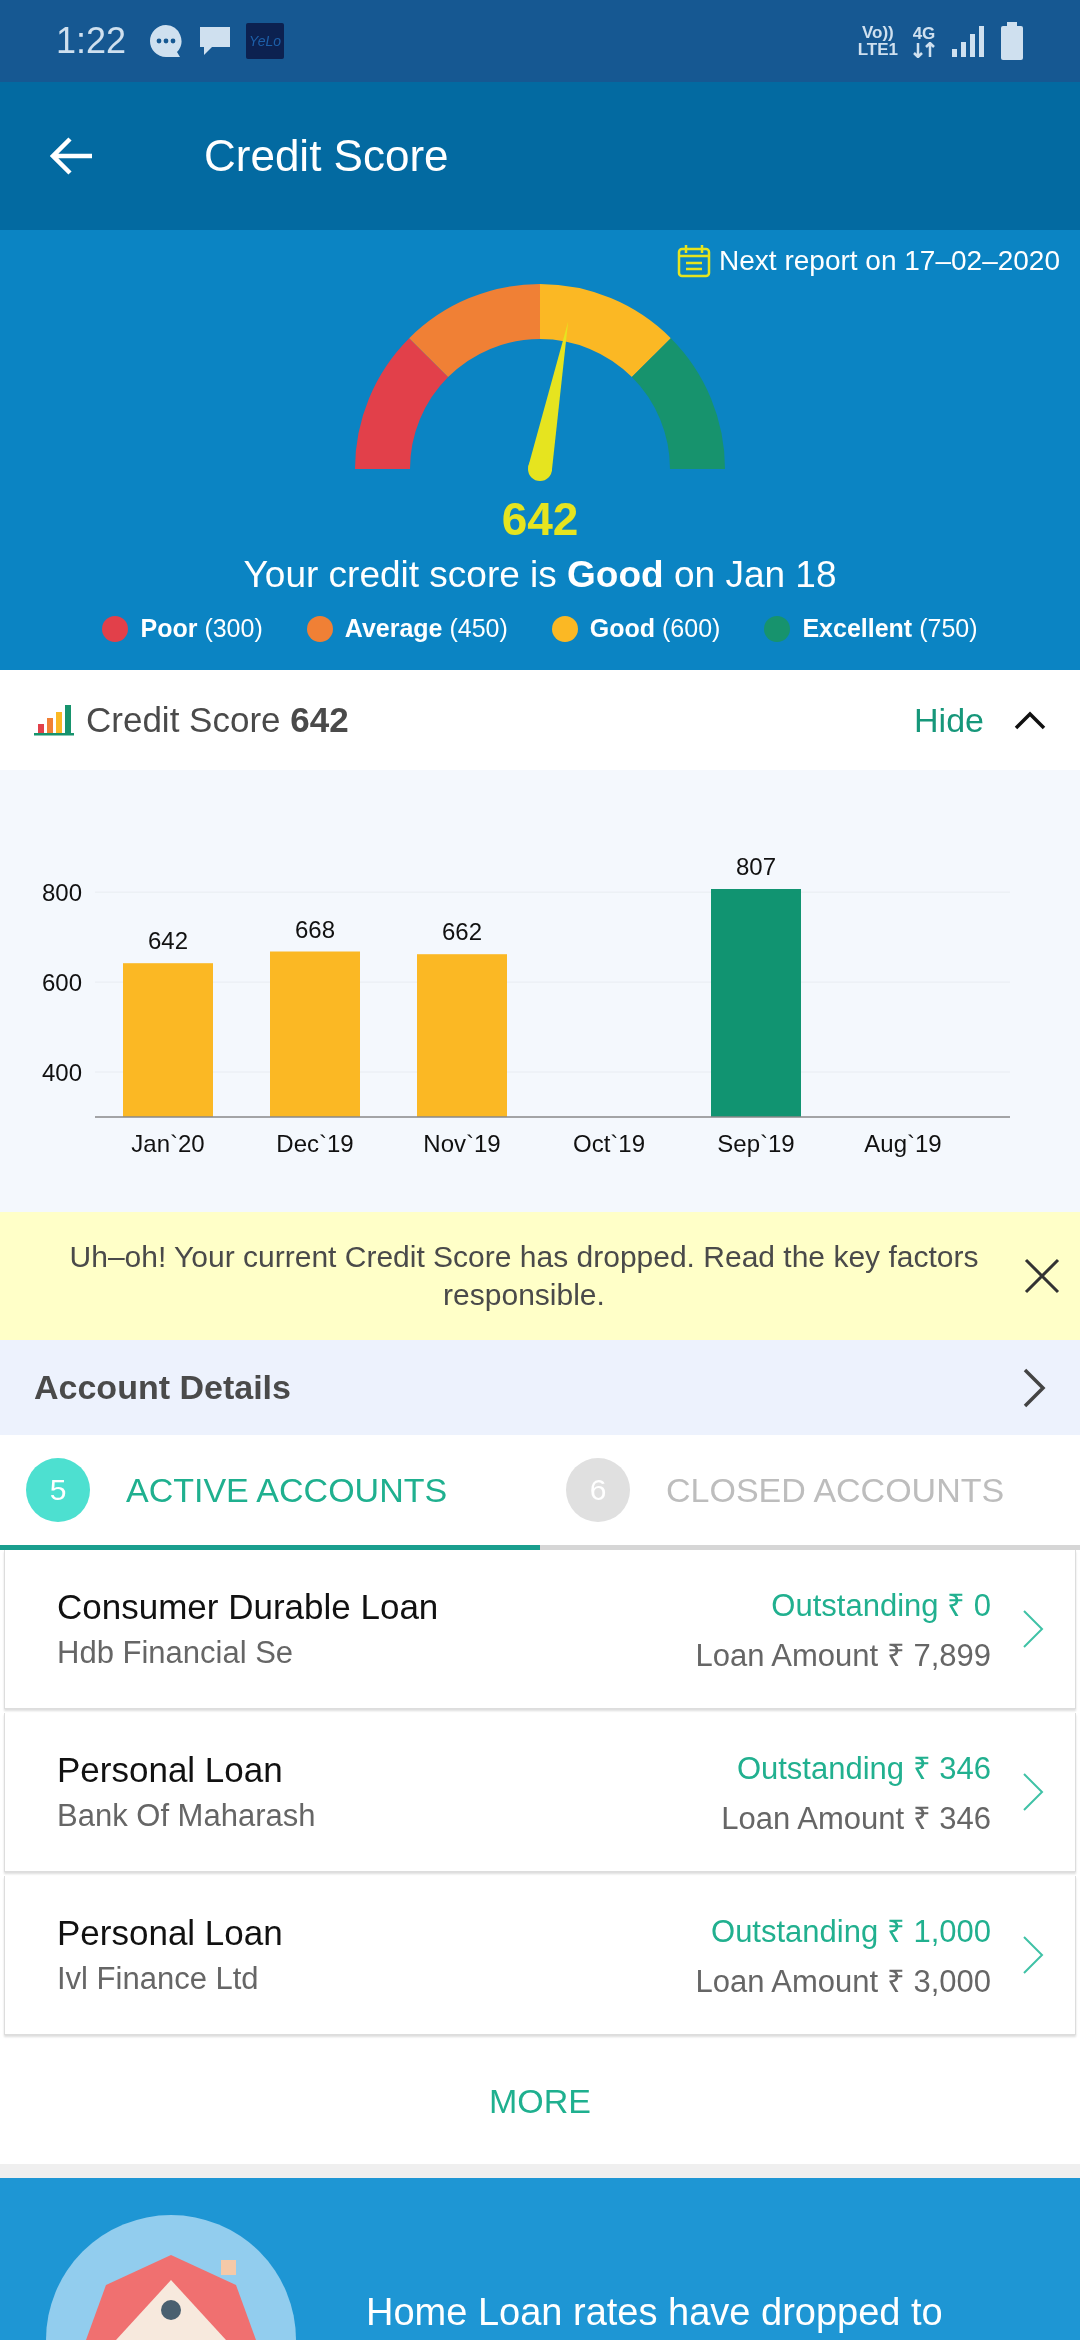  What do you see at coordinates (462, 1143) in the screenshot?
I see `axis-category-label: Nov`19` at bounding box center [462, 1143].